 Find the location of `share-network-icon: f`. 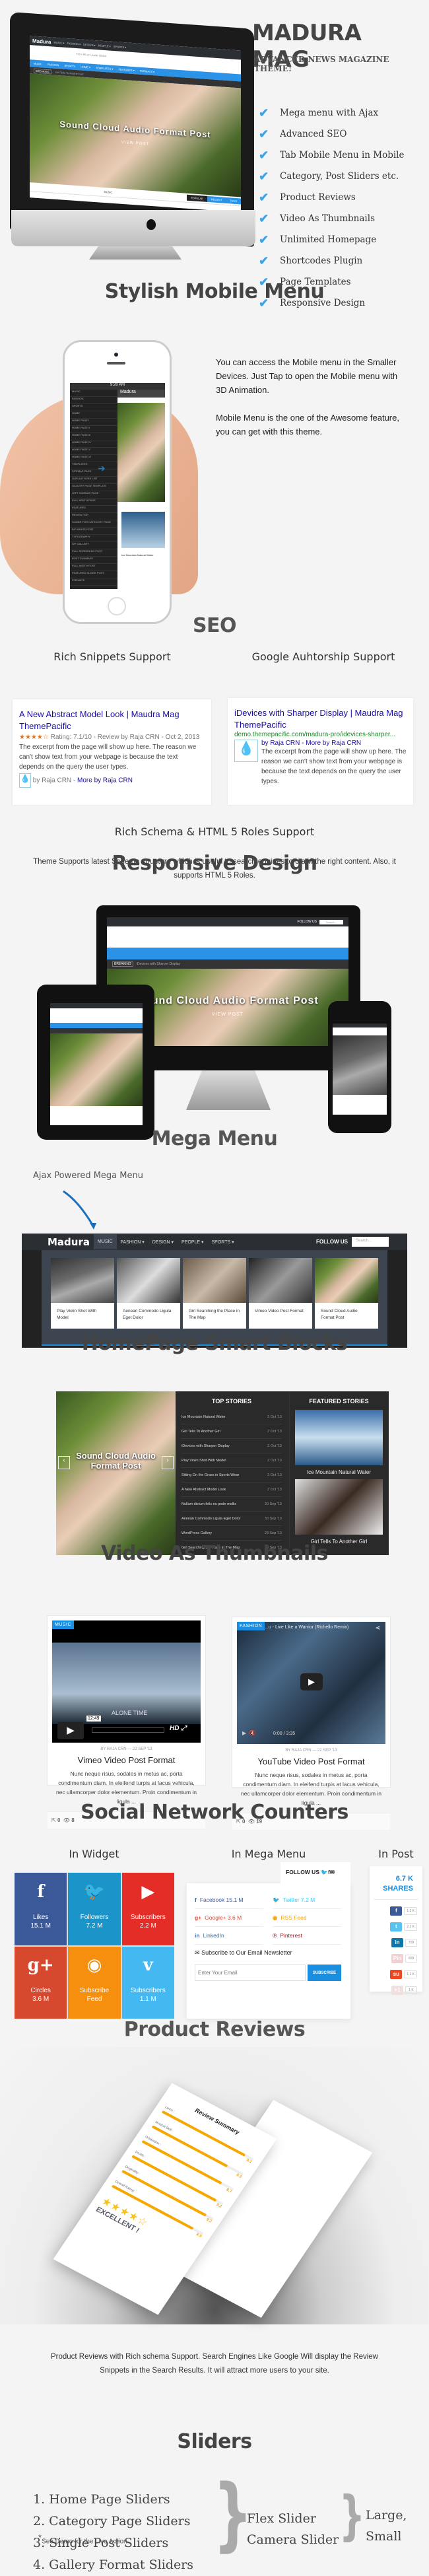

share-network-icon: f is located at coordinates (396, 1911).